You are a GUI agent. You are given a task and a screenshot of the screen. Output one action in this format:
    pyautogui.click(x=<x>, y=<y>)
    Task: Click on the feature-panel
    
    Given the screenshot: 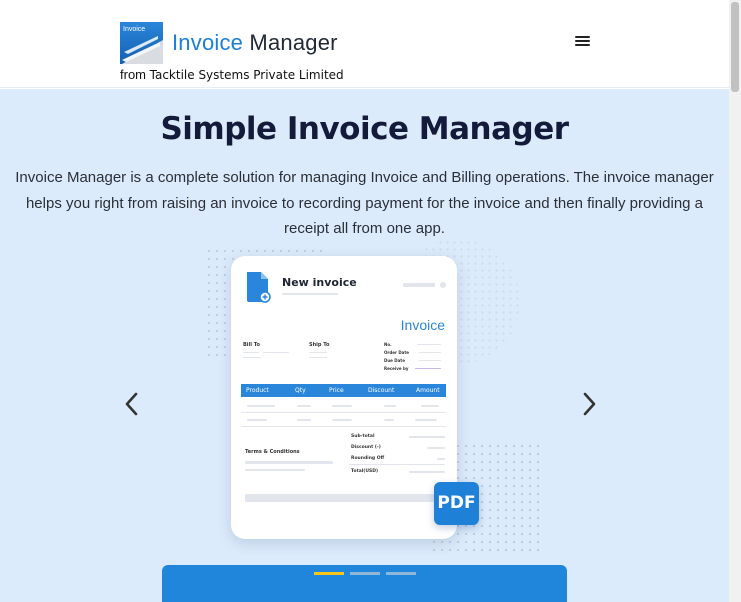 What is the action you would take?
    pyautogui.click(x=364, y=583)
    